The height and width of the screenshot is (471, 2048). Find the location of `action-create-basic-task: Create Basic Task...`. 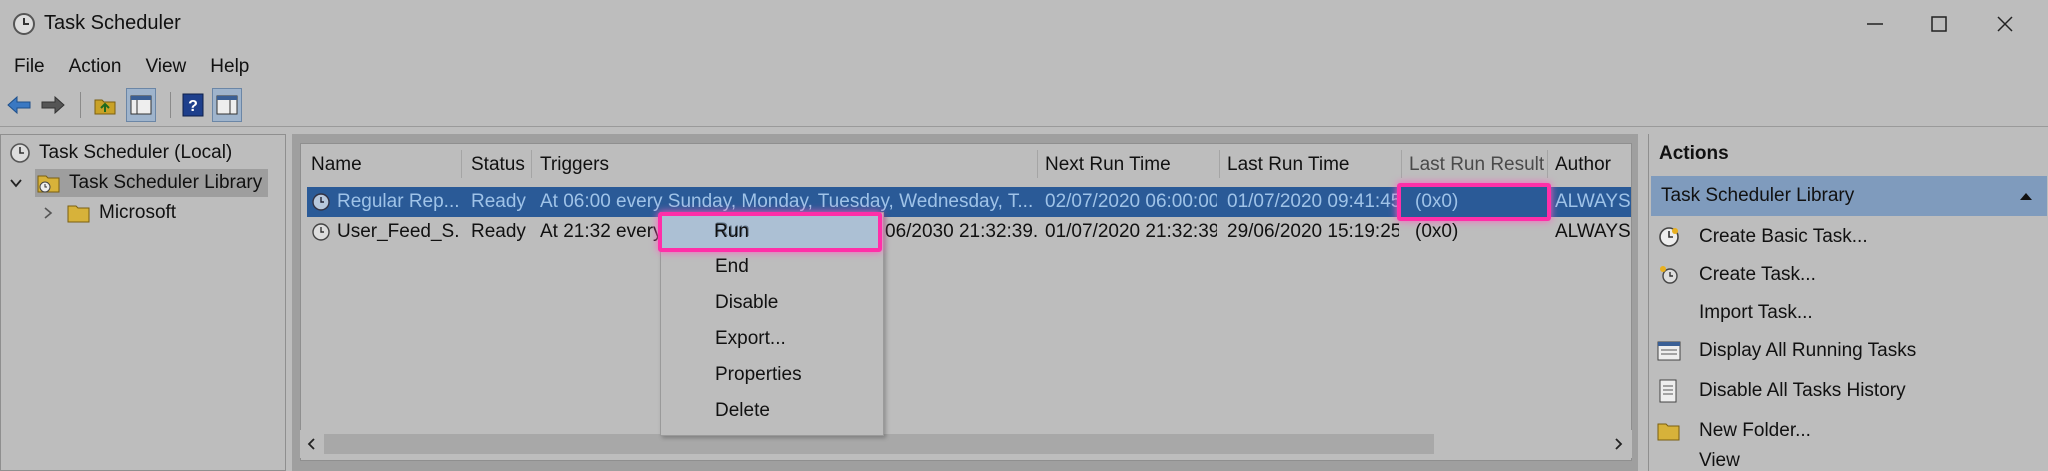

action-create-basic-task: Create Basic Task... is located at coordinates (1762, 237).